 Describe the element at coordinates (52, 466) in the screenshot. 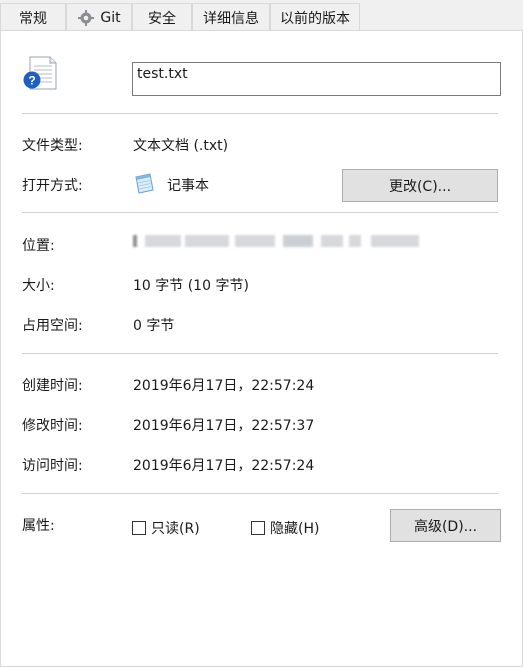

I see `accessed-label: 访问时间:` at that location.